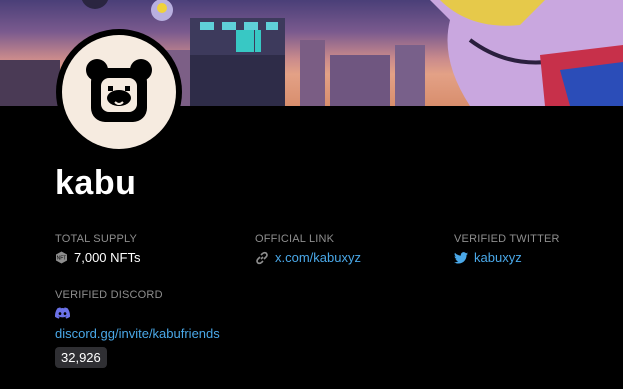 This screenshot has height=389, width=623. Describe the element at coordinates (109, 295) in the screenshot. I see `verified-discord-label: VERIFIED DISCORD` at that location.